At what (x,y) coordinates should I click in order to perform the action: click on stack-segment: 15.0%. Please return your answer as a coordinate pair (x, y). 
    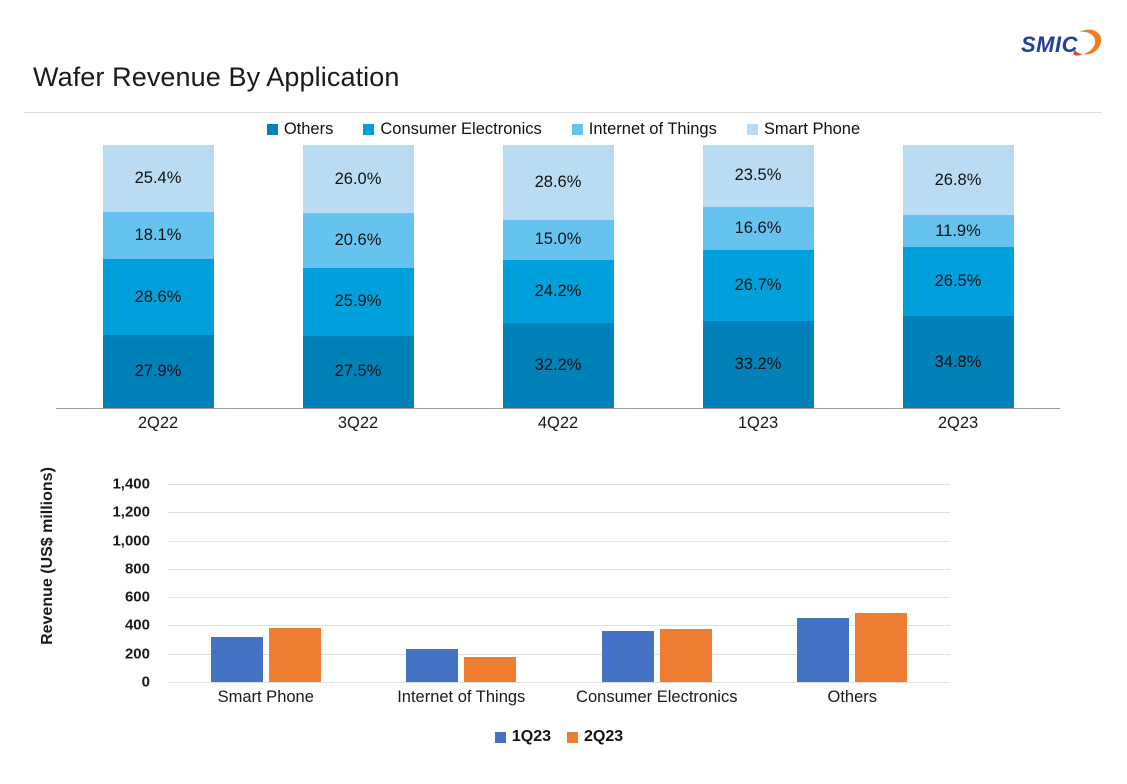
    Looking at the image, I should click on (558, 240).